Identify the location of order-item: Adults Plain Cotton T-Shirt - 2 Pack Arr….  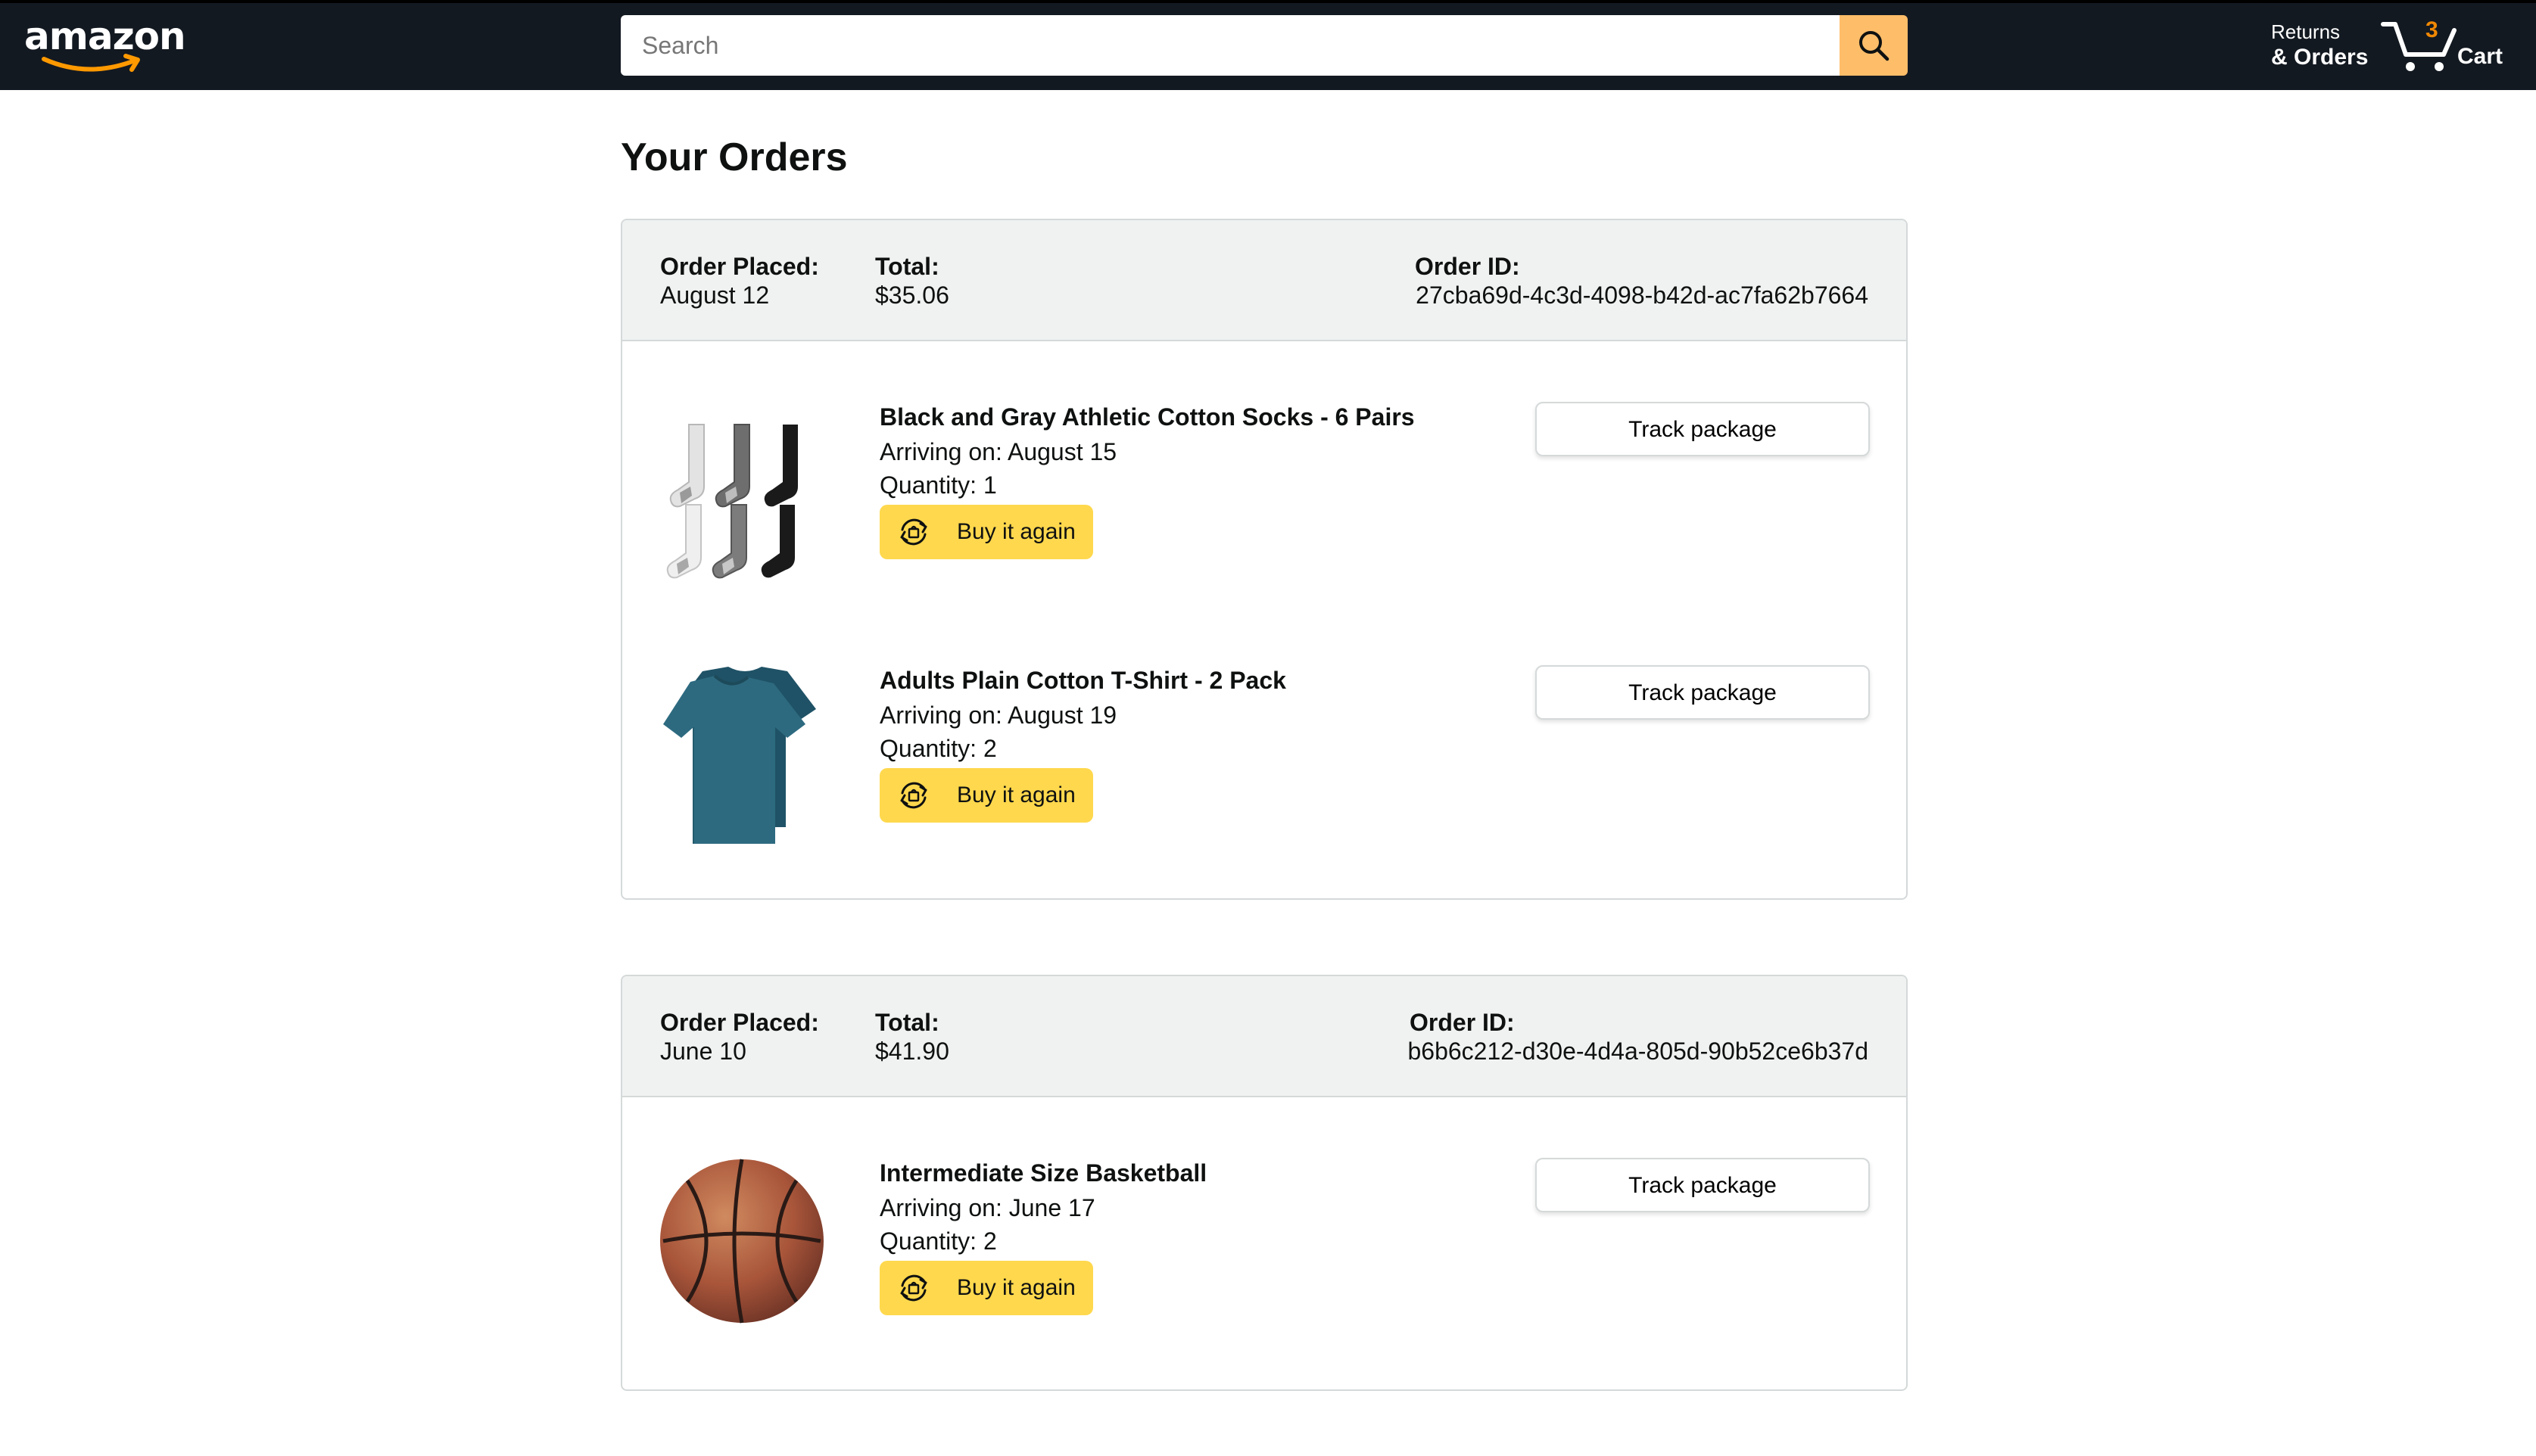
(1264, 775).